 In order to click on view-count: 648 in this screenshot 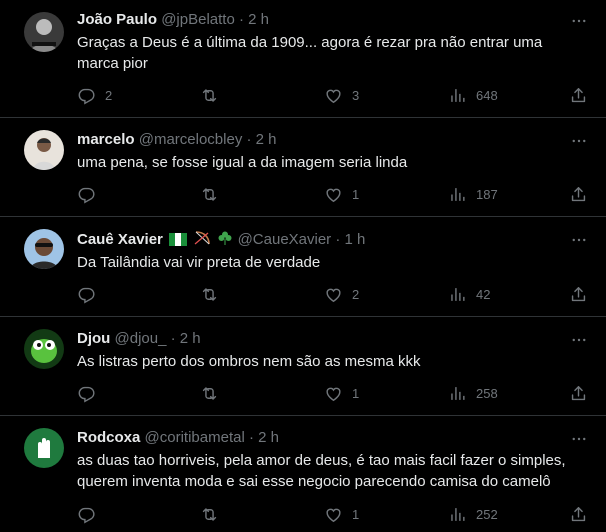, I will do `click(487, 95)`.